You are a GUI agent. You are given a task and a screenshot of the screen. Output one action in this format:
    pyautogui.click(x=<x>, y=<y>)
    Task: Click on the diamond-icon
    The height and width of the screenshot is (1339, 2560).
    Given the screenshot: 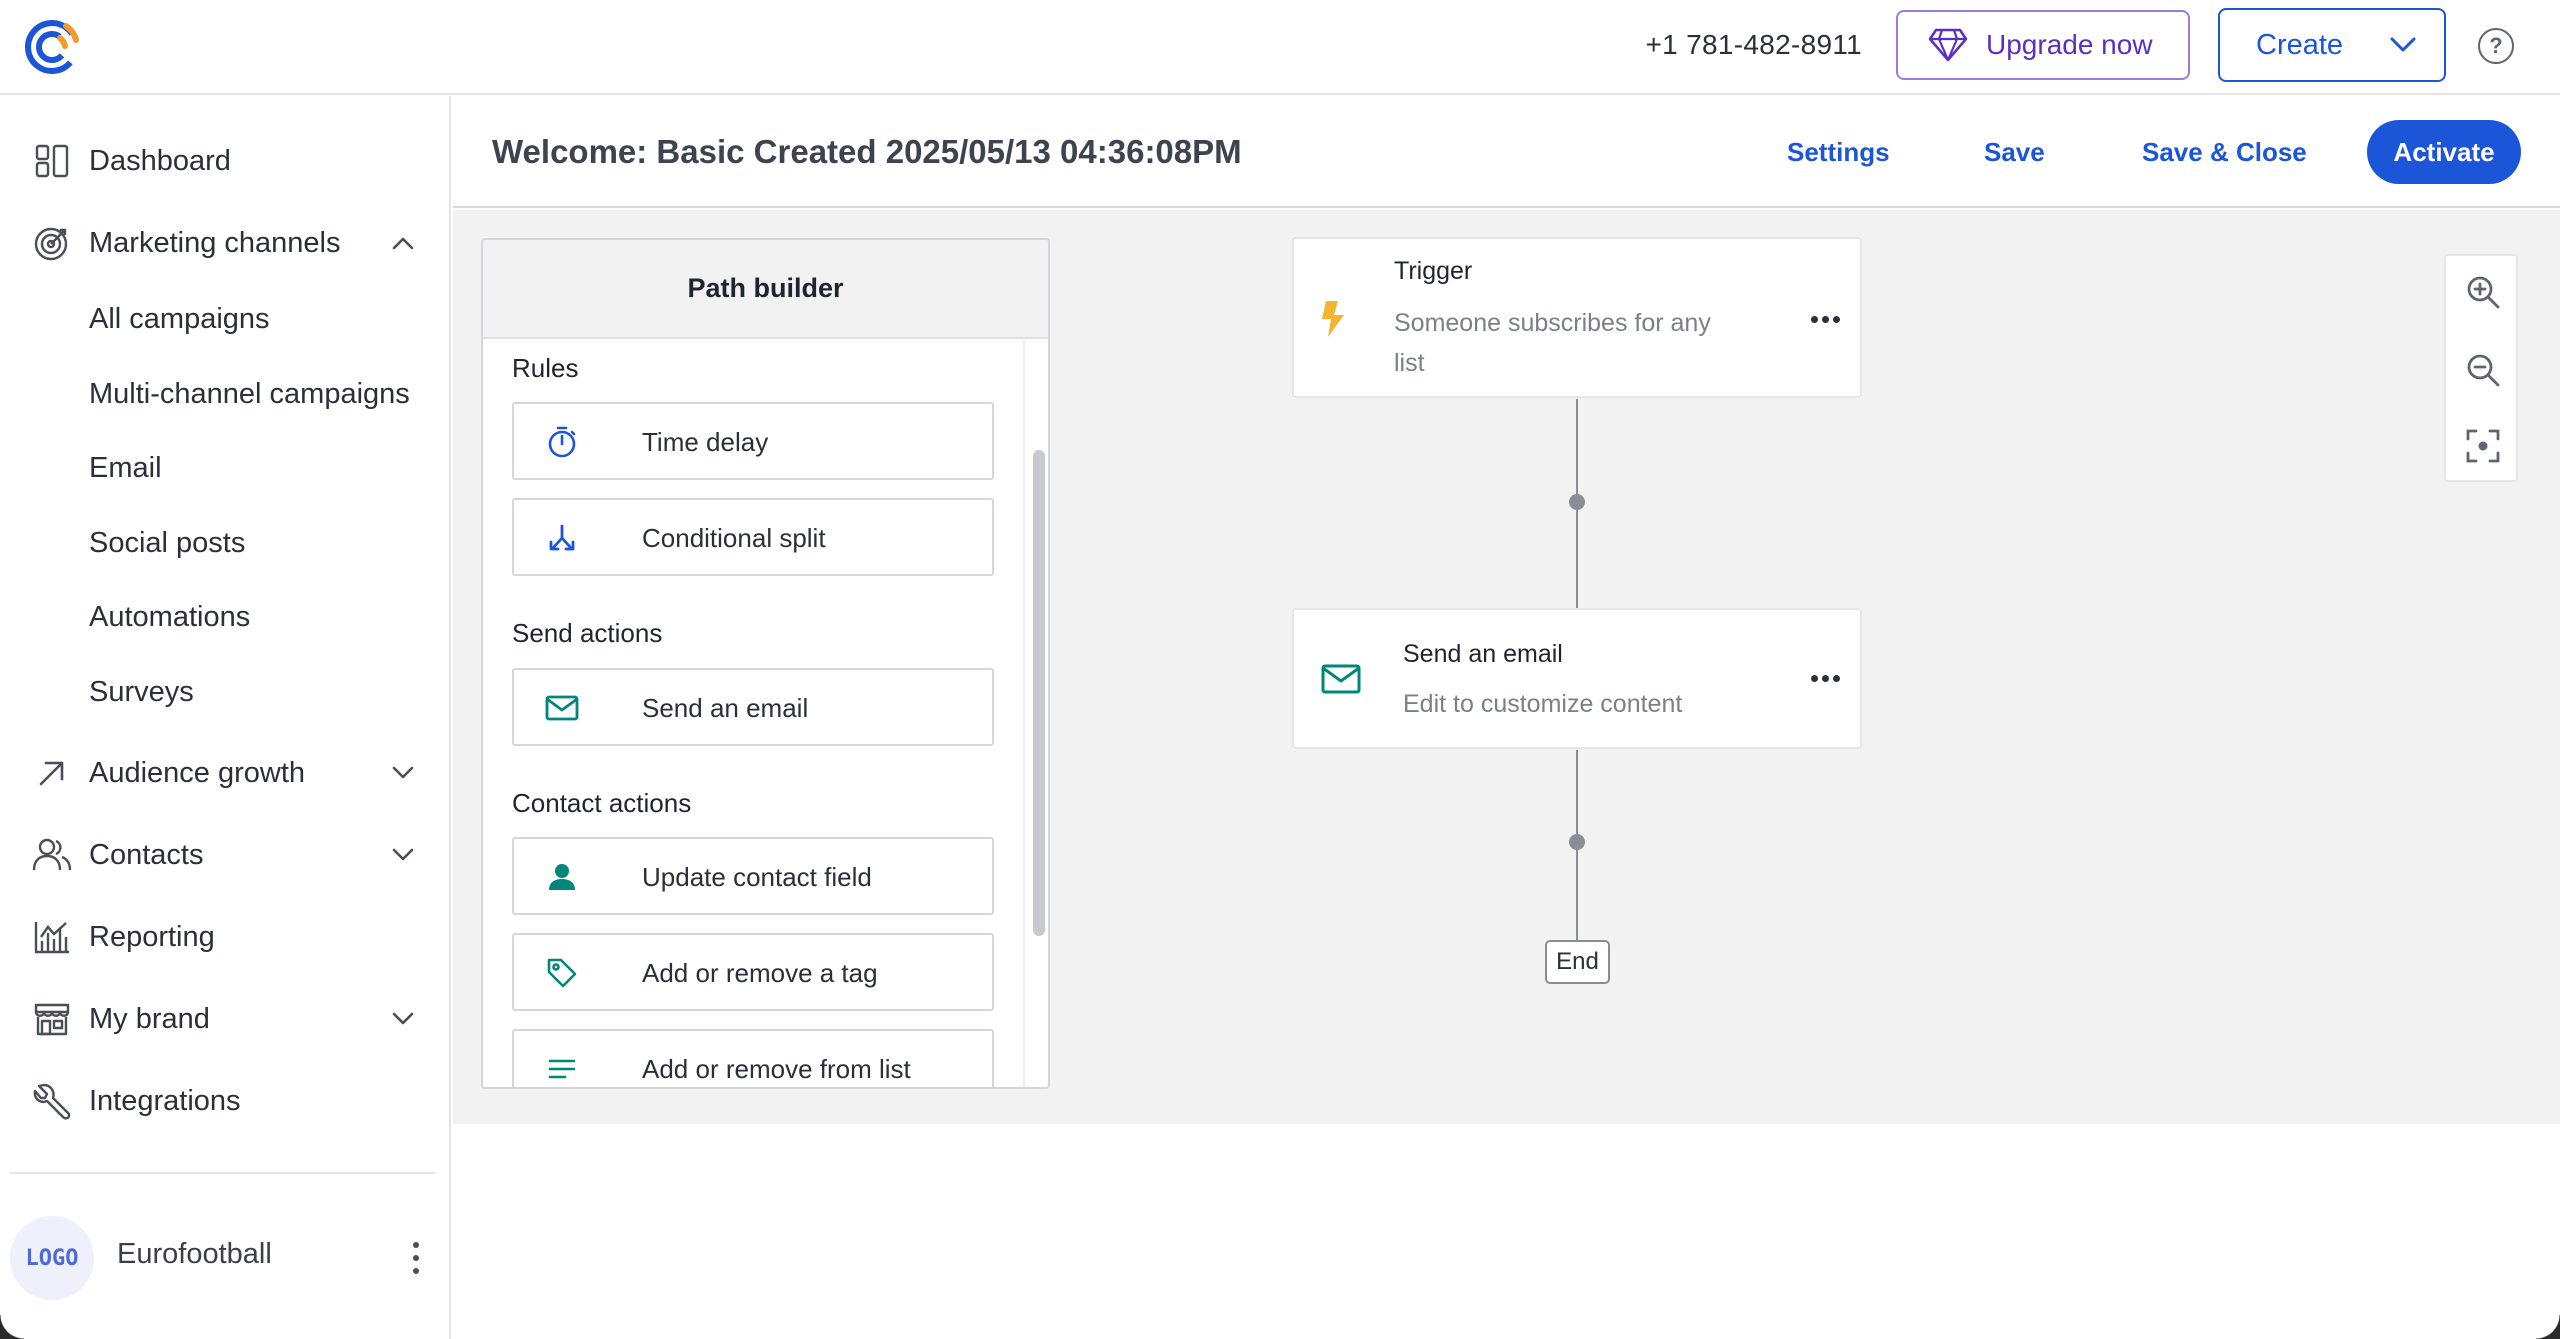 What is the action you would take?
    pyautogui.click(x=1948, y=45)
    